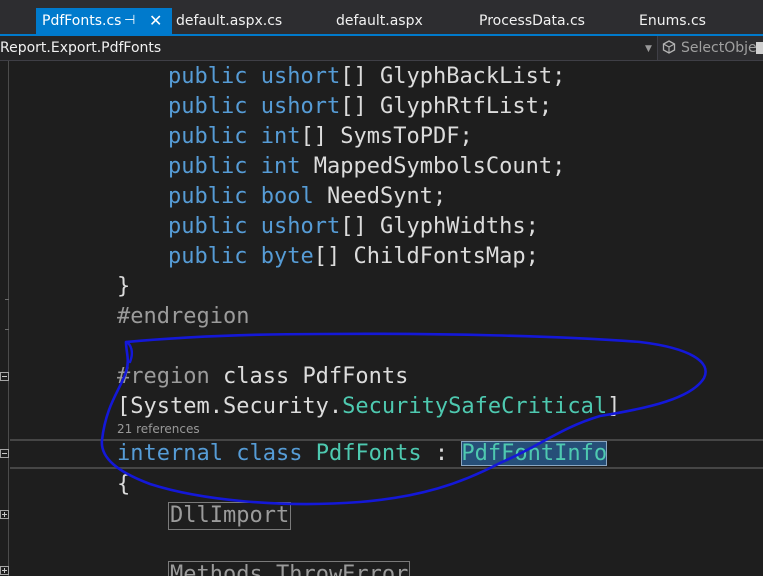  Describe the element at coordinates (307, 196) in the screenshot. I see `code-line: public bool NeedSynt;` at that location.